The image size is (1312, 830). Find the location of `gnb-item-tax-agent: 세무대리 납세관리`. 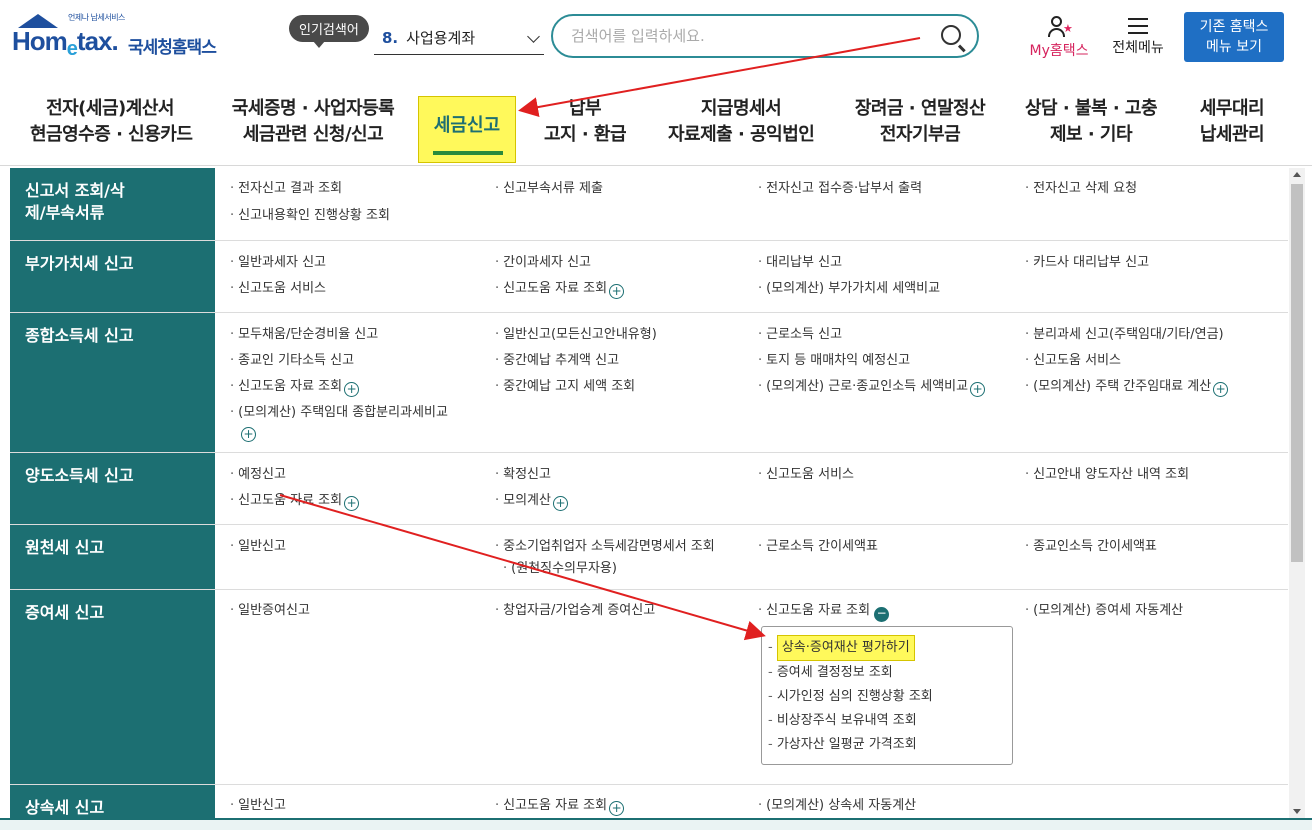

gnb-item-tax-agent: 세무대리 납세관리 is located at coordinates (1232, 122).